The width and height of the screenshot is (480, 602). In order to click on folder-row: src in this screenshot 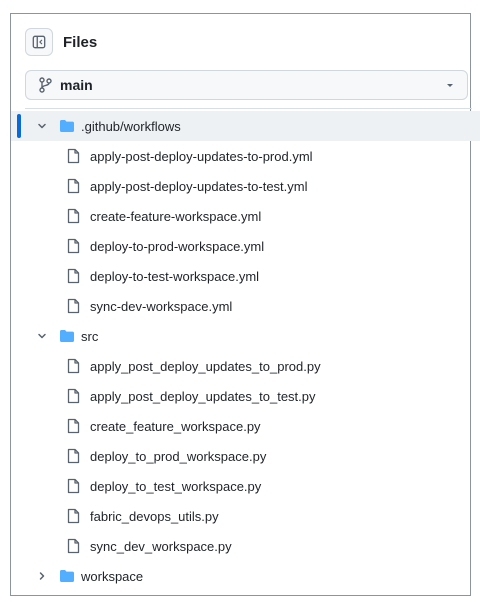, I will do `click(245, 336)`.